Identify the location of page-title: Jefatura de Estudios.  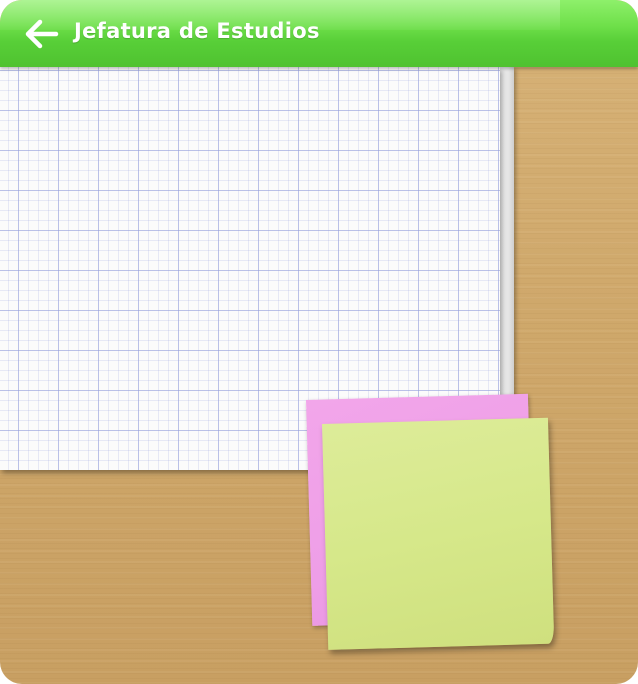
(197, 31).